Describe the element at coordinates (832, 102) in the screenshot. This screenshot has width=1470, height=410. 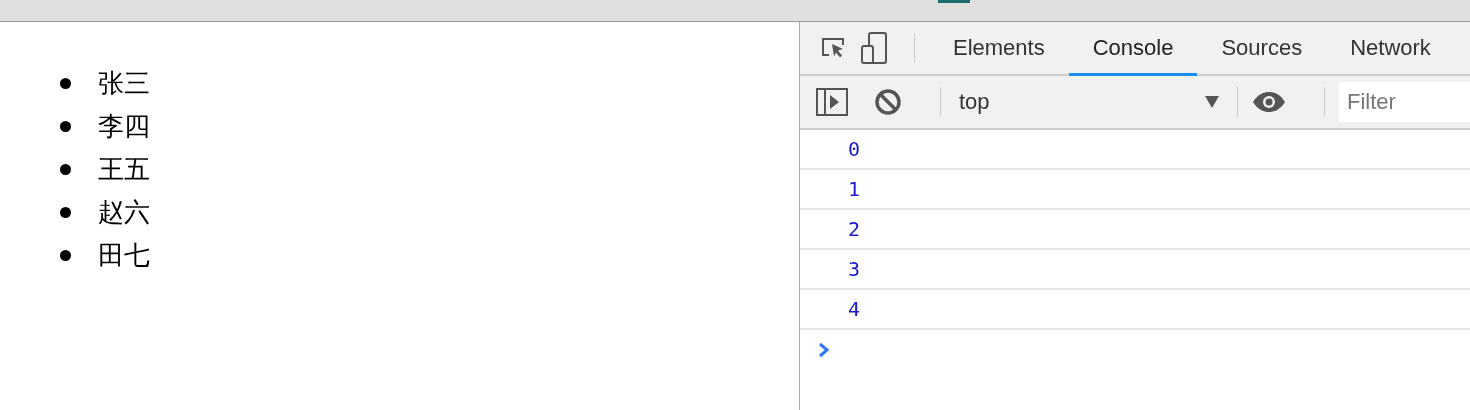
I see `sidebar-toggle-icon` at that location.